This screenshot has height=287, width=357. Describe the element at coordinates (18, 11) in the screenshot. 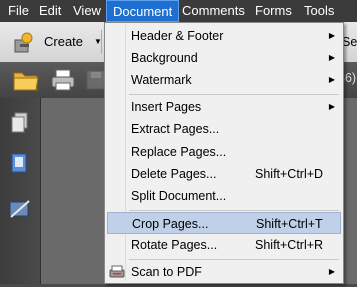

I see `menu-file: File` at that location.